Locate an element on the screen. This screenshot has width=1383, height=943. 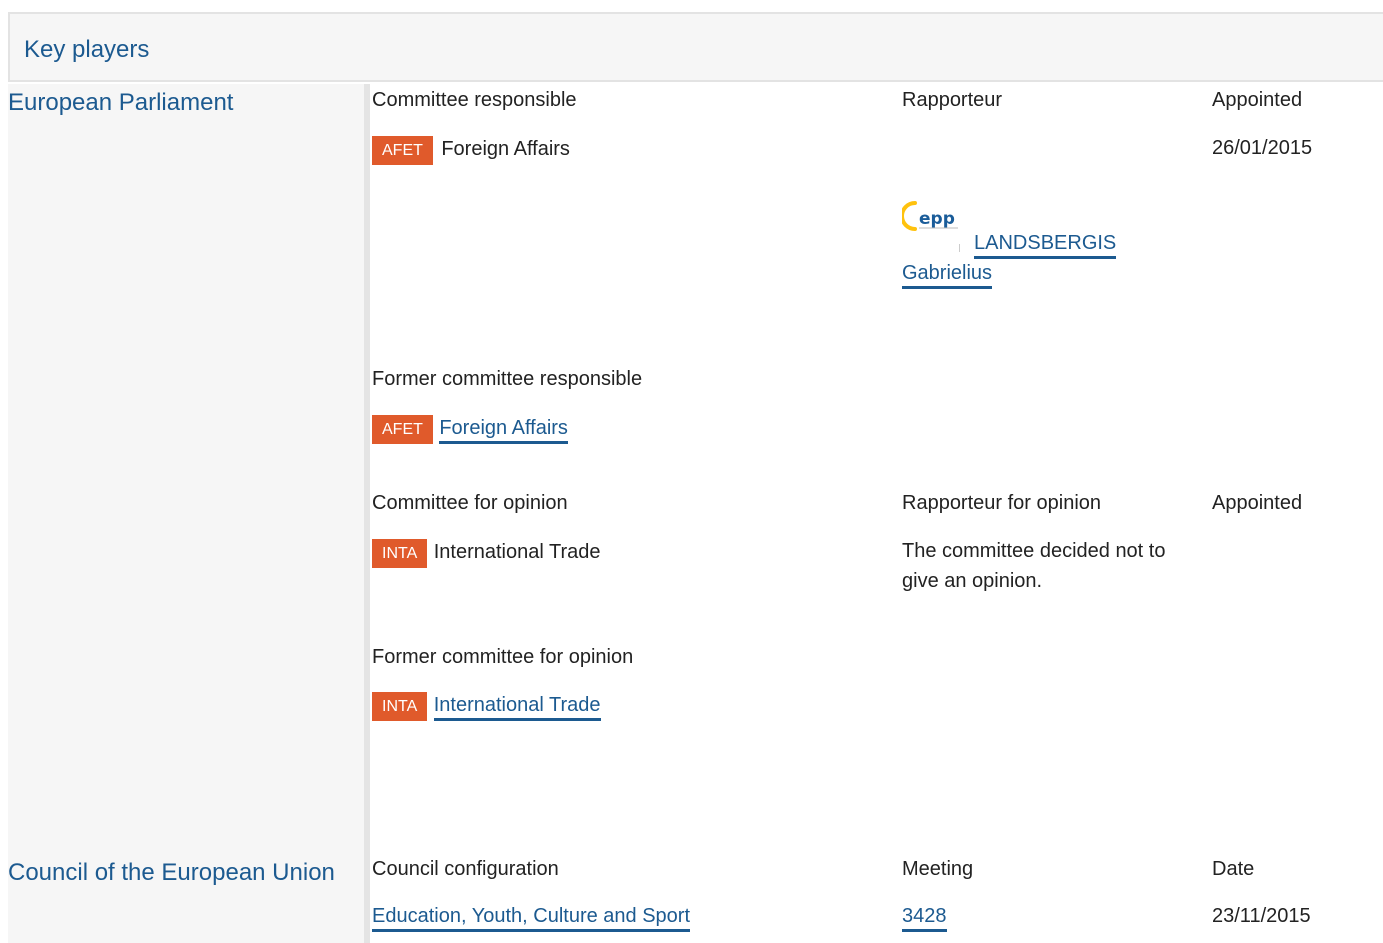
council-configuration-link: Education, Youth, Culture and Sport is located at coordinates (531, 918).